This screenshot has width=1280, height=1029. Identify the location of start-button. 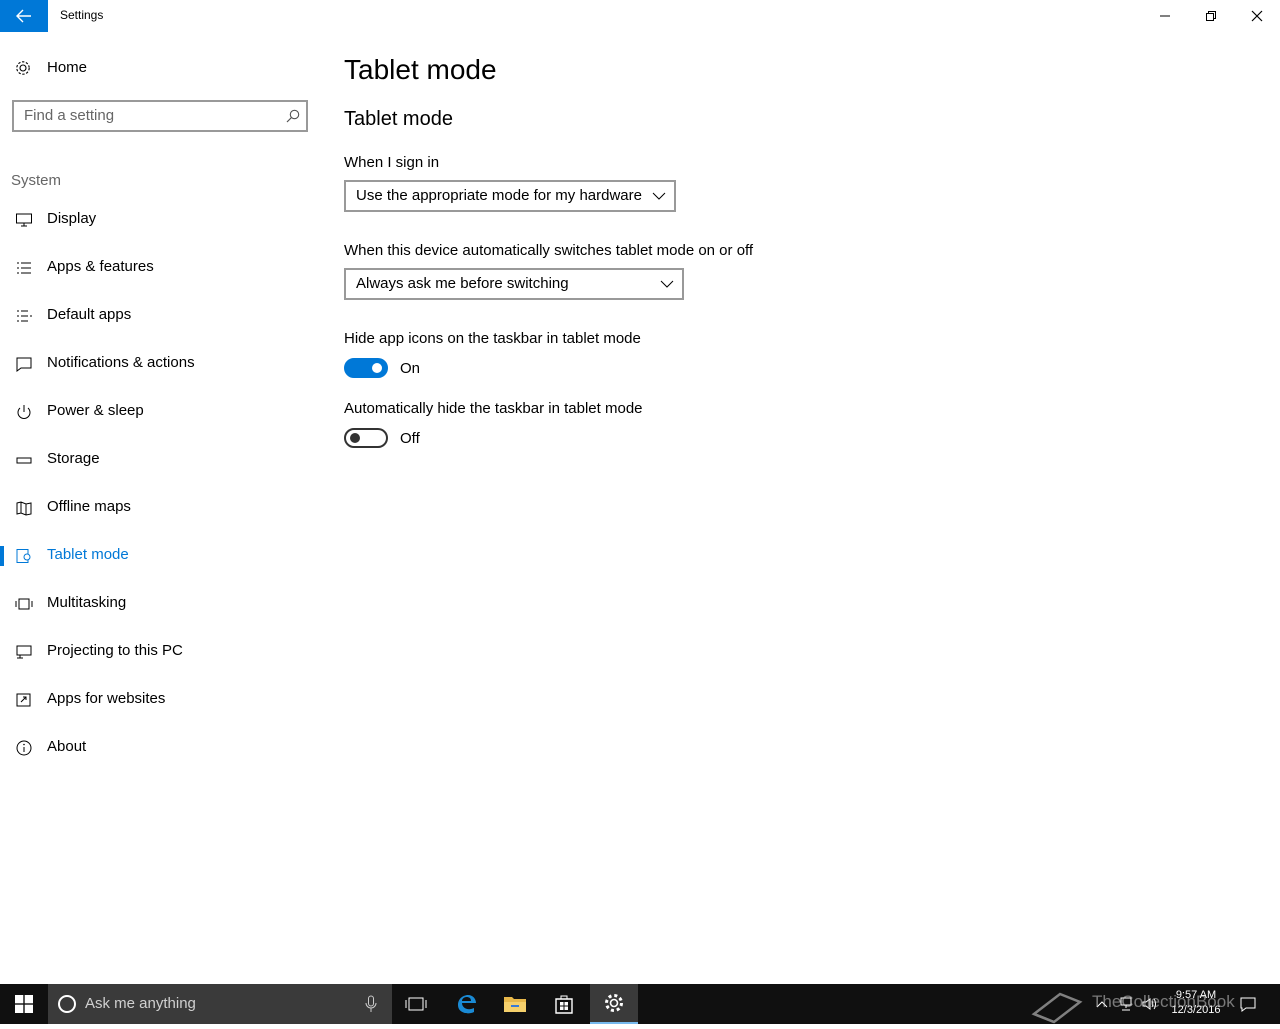
(24, 1004).